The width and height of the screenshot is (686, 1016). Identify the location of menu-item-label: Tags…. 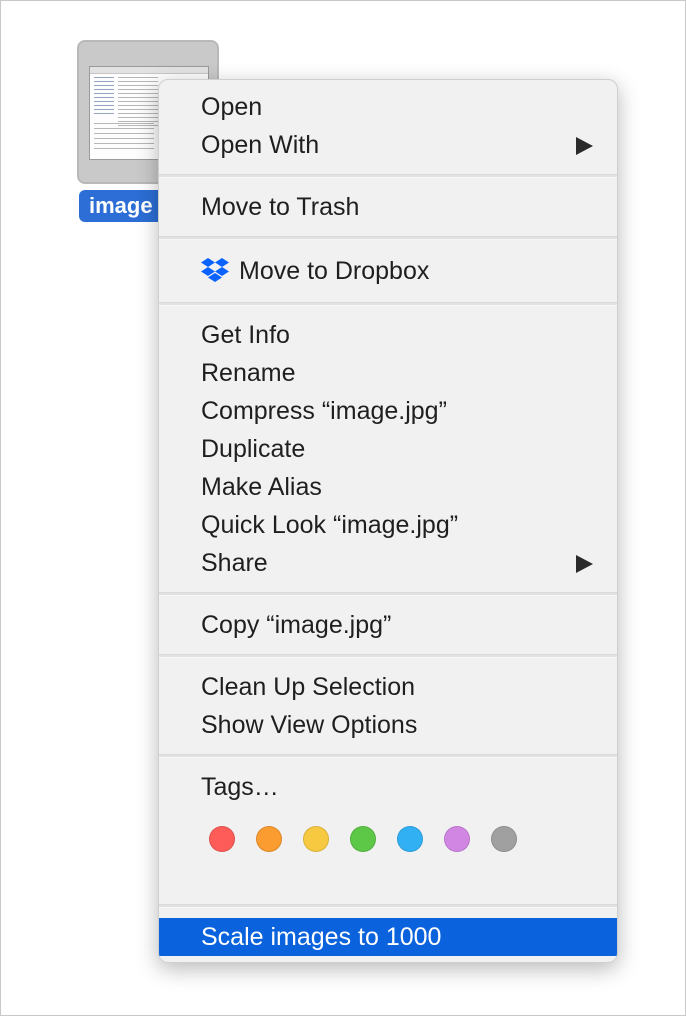
(240, 787).